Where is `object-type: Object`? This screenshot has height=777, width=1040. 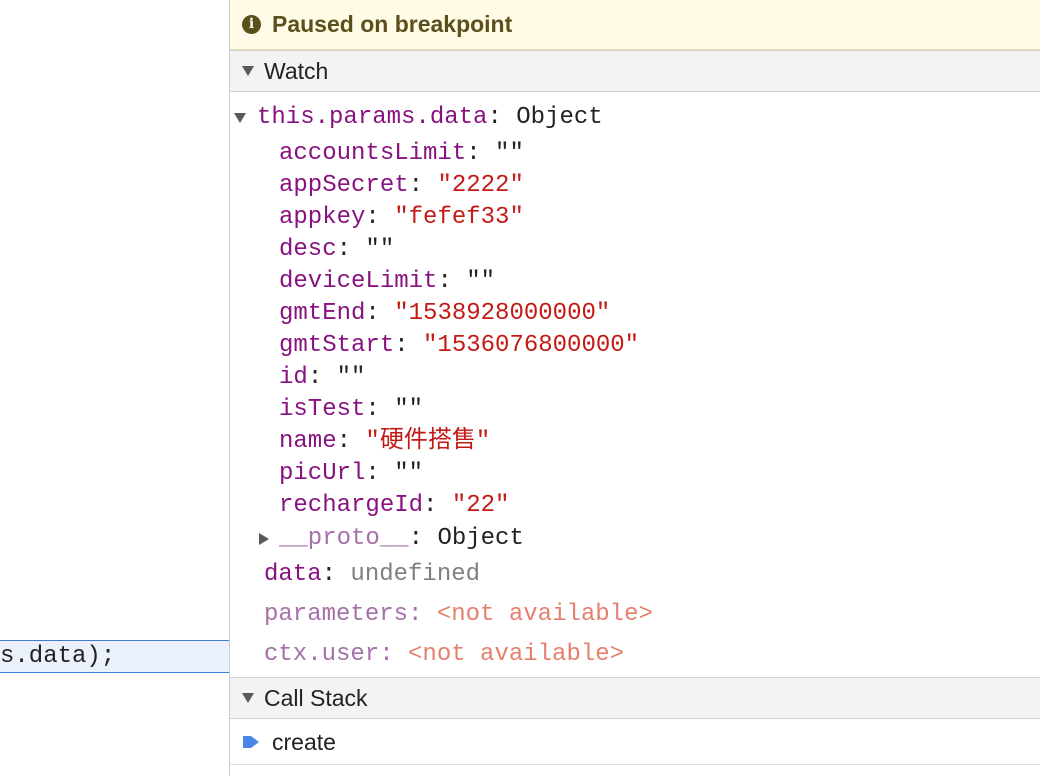 object-type: Object is located at coordinates (559, 117).